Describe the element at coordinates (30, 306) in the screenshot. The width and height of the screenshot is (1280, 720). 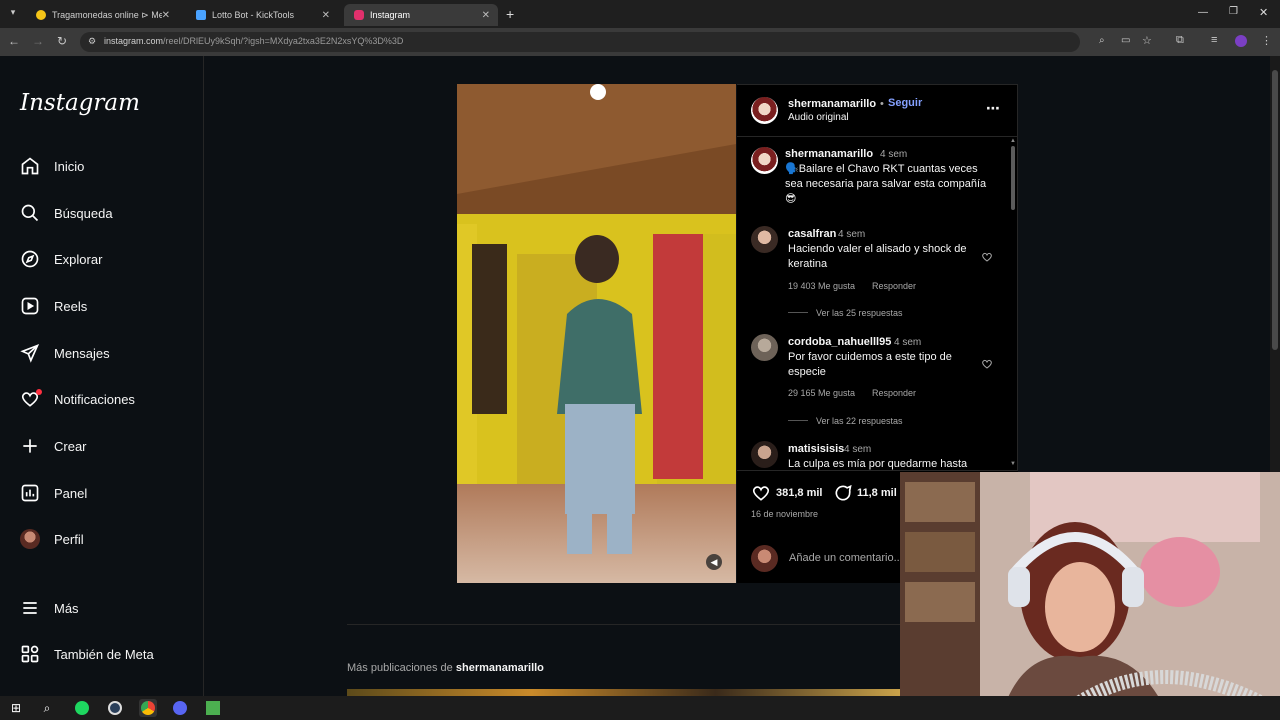
I see `reels-icon` at that location.